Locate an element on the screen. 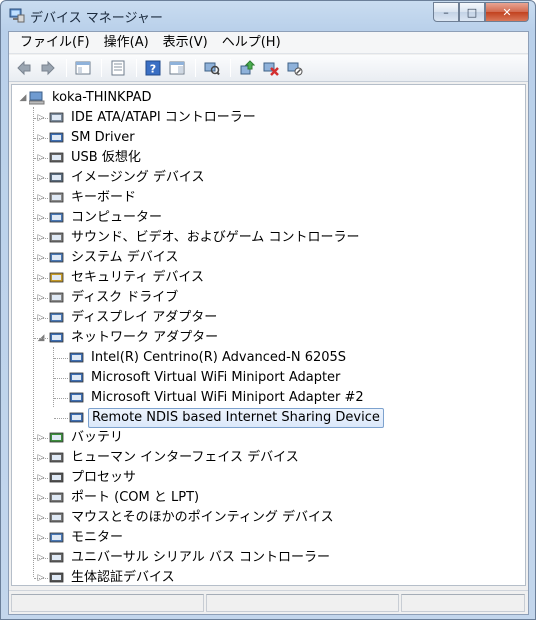 This screenshot has width=536, height=620. collapse-icon: ◢ is located at coordinates (23, 98).